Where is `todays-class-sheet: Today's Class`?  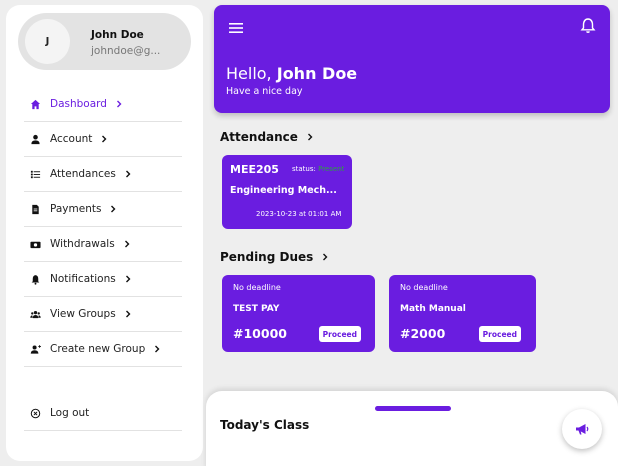 todays-class-sheet: Today's Class is located at coordinates (412, 428).